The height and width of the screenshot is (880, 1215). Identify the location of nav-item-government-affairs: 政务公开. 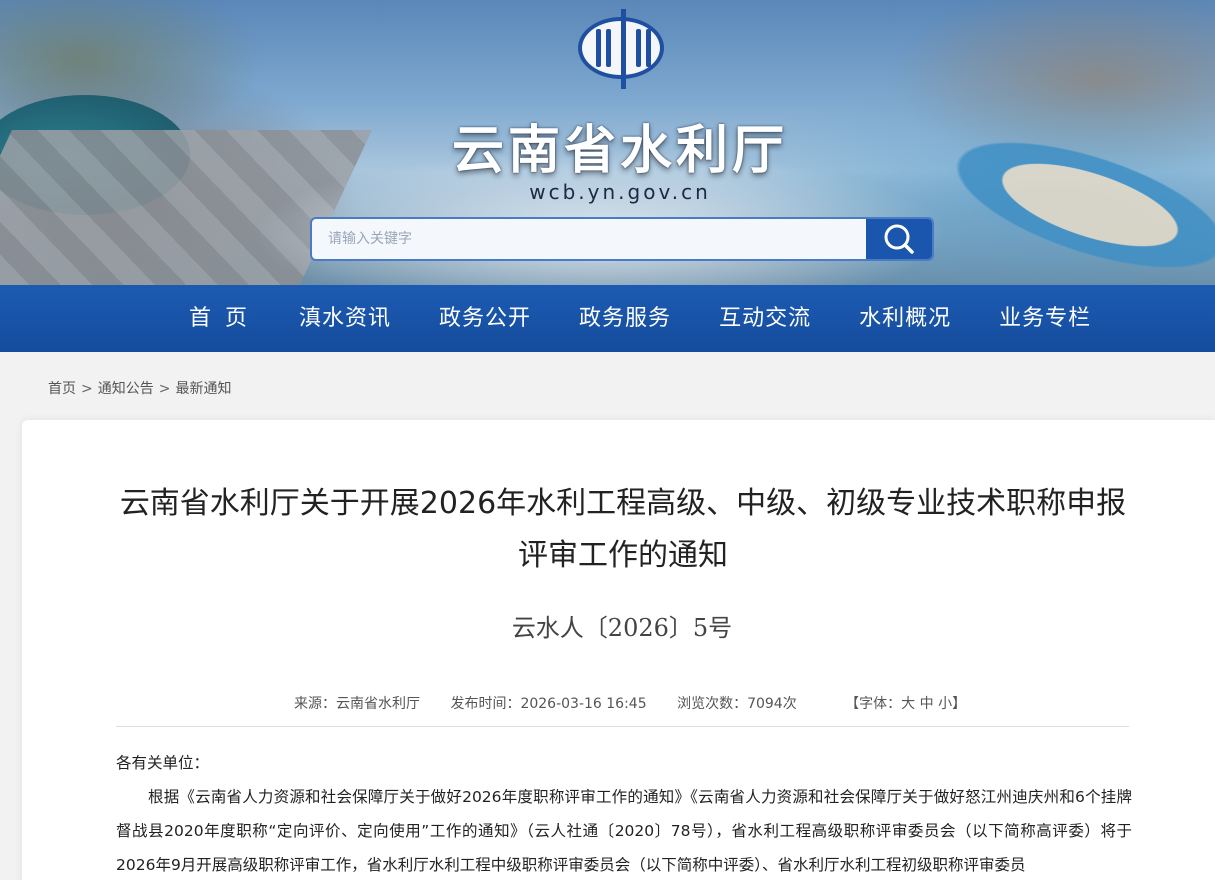
(485, 318).